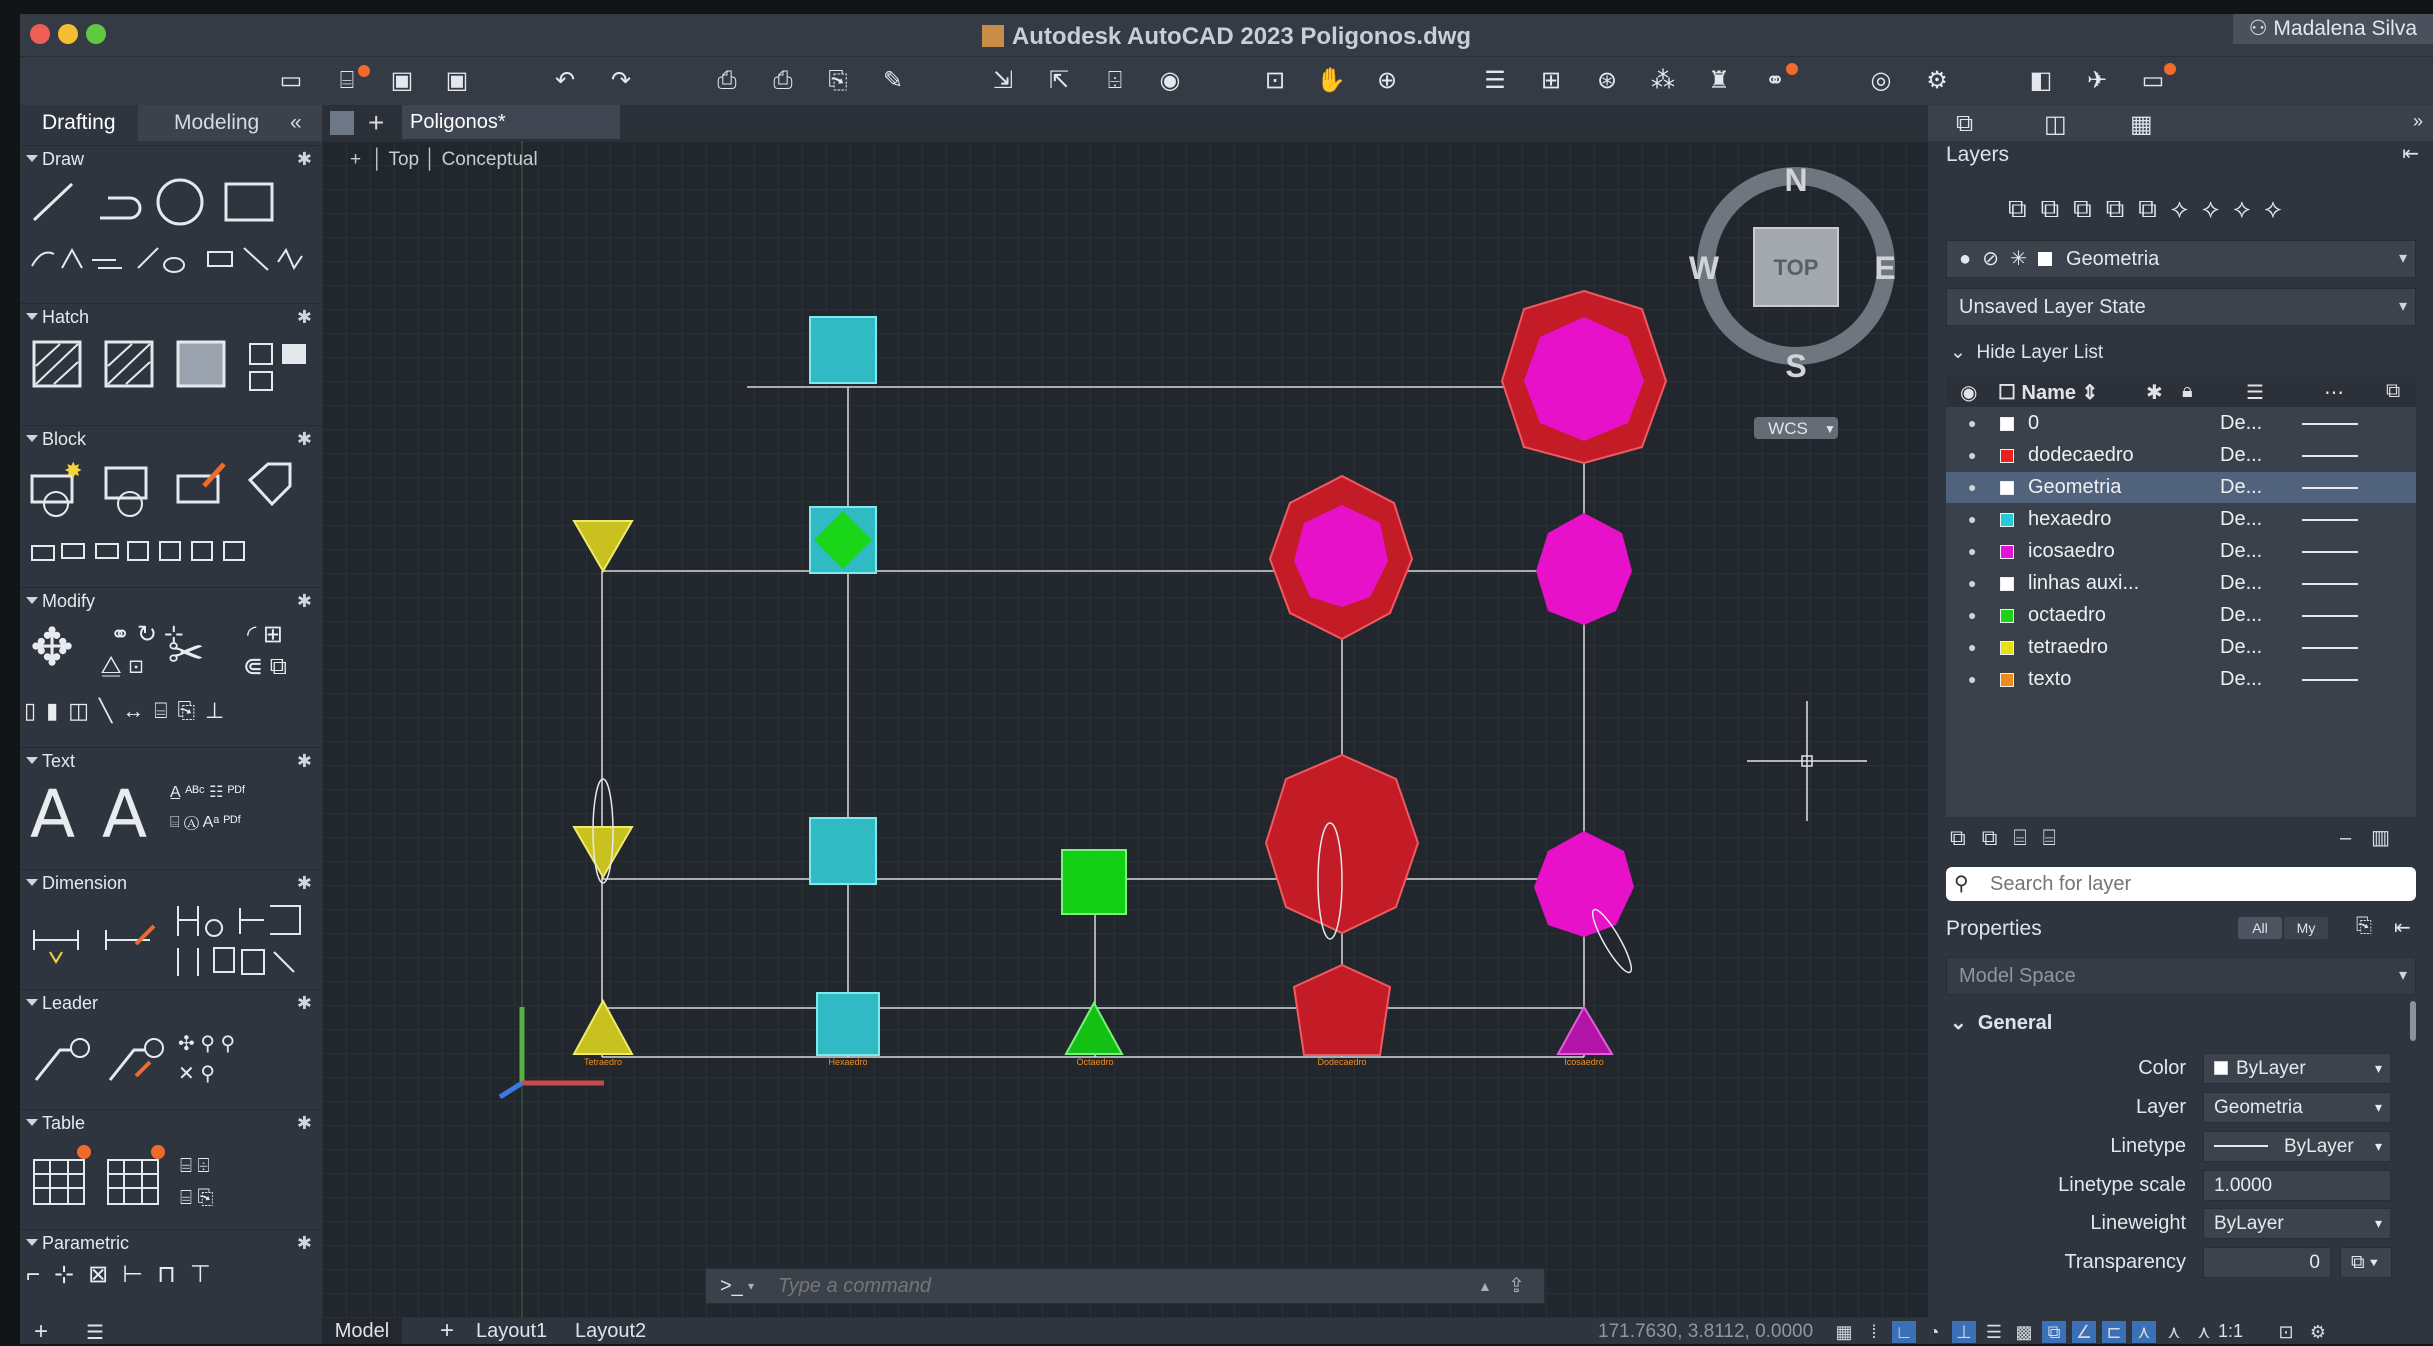 This screenshot has width=2433, height=1346. I want to click on multiline-text-icon: A, so click(52, 814).